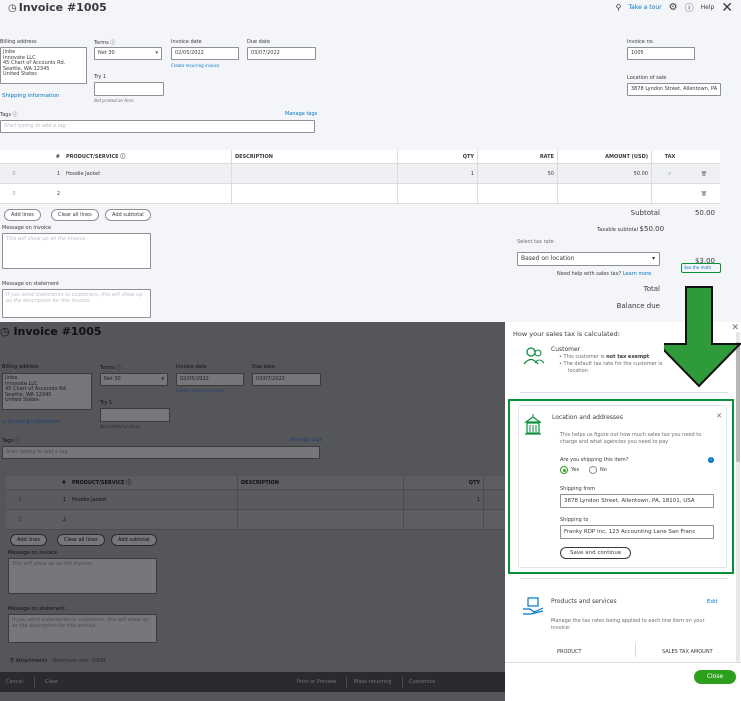 The image size is (741, 701). I want to click on annotation-arrow, so click(702, 337).